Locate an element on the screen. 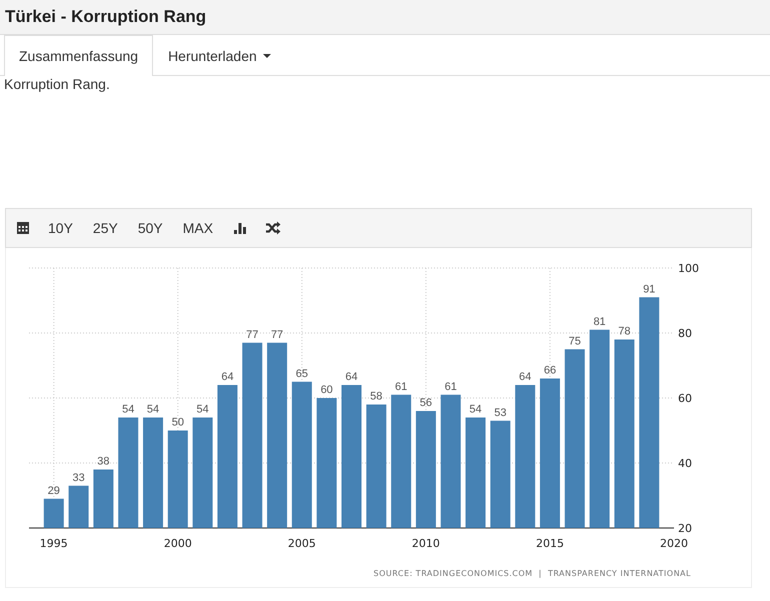  data-label: 50 is located at coordinates (178, 422).